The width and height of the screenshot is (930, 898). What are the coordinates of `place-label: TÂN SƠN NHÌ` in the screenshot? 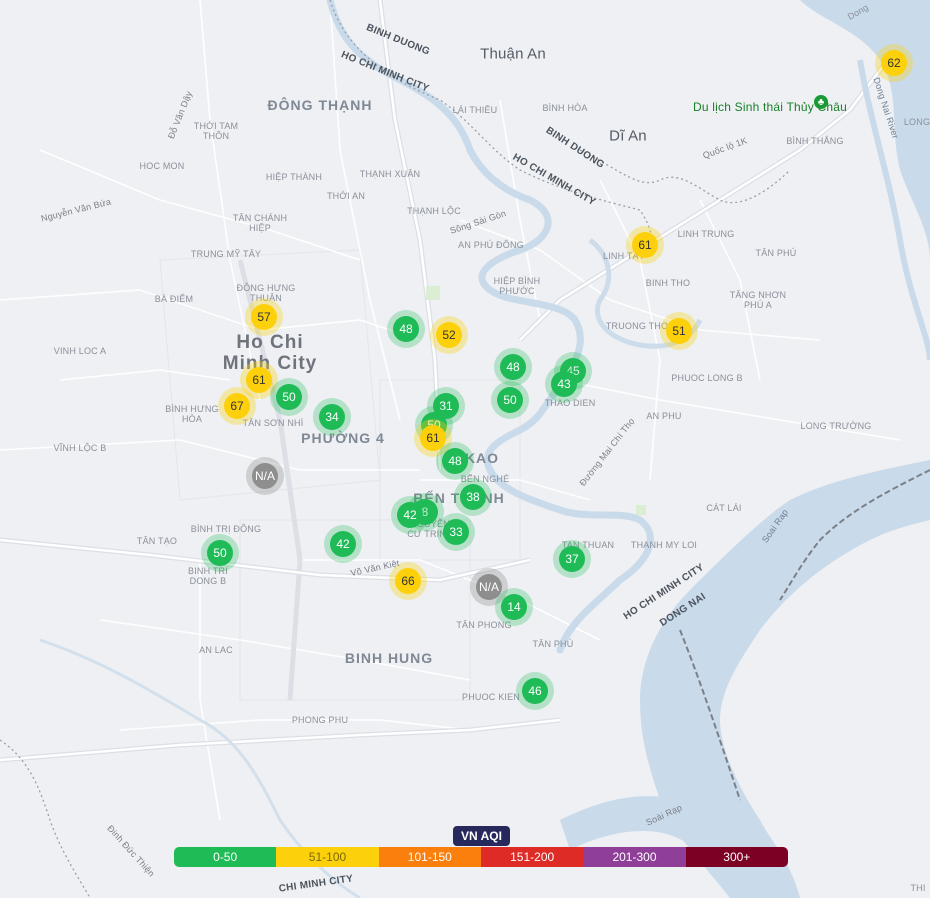 It's located at (273, 423).